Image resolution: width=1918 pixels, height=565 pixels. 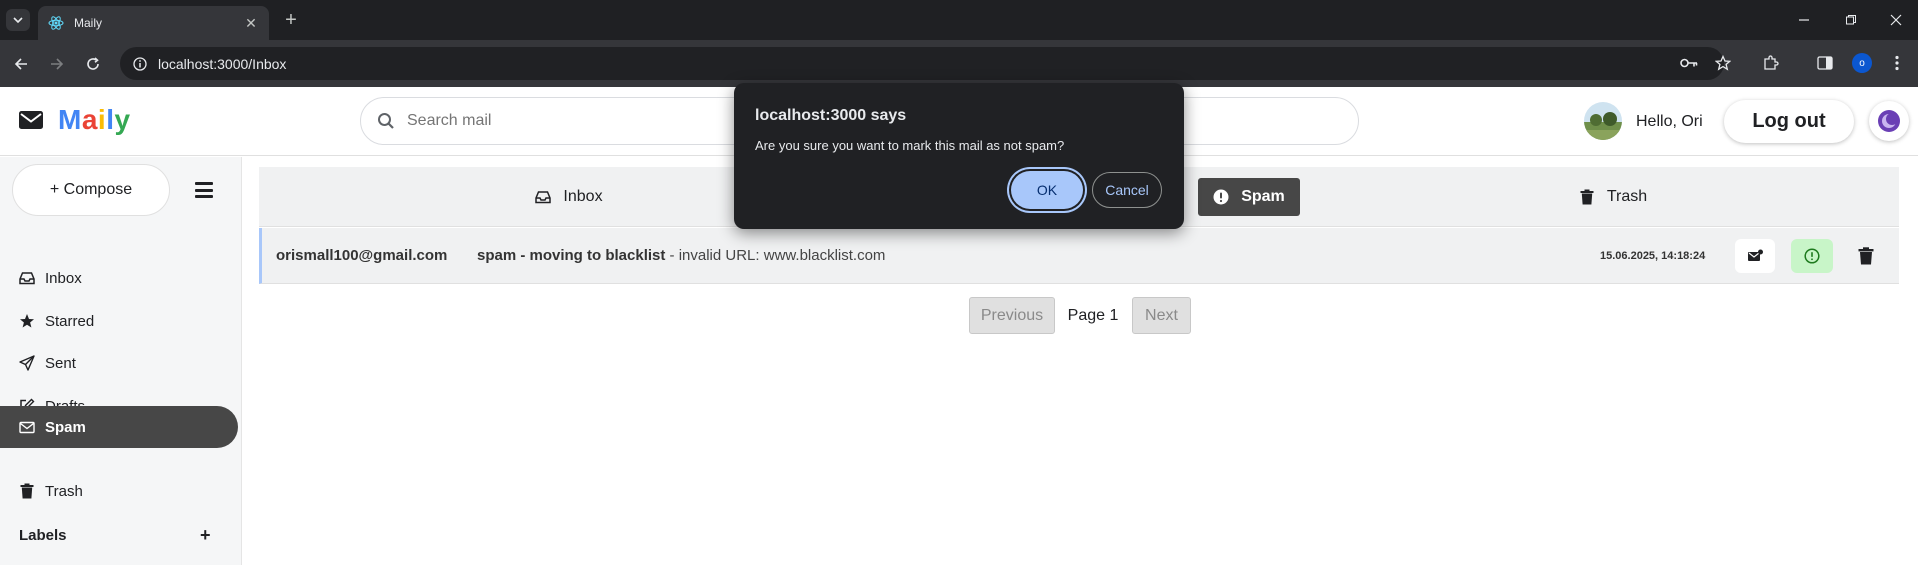 What do you see at coordinates (1771, 63) in the screenshot?
I see `extensions-icon` at bounding box center [1771, 63].